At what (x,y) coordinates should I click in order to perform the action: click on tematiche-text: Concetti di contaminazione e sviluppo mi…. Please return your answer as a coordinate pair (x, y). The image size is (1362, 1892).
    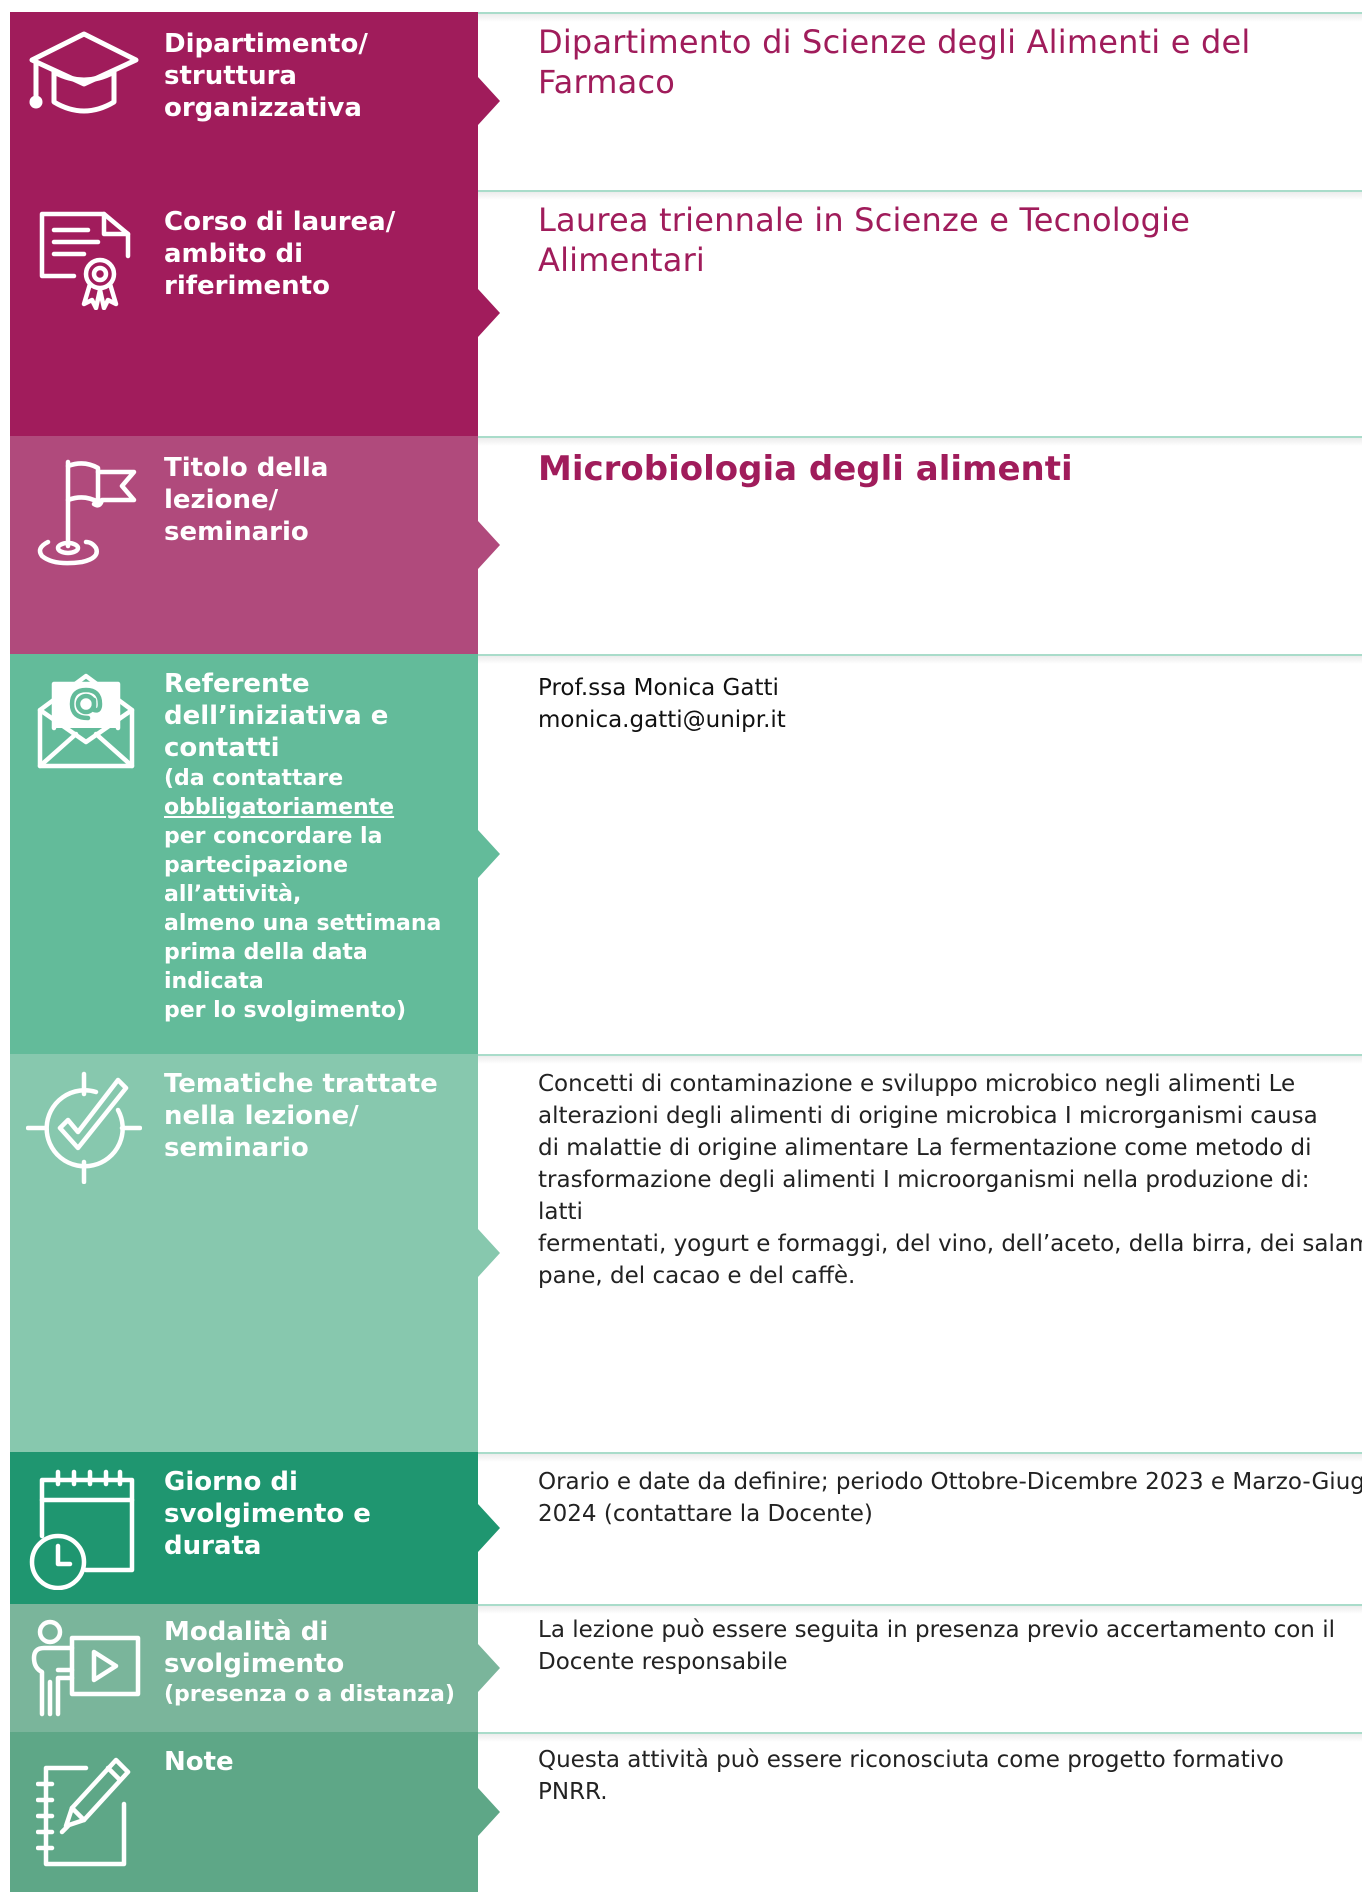
    Looking at the image, I should click on (950, 1180).